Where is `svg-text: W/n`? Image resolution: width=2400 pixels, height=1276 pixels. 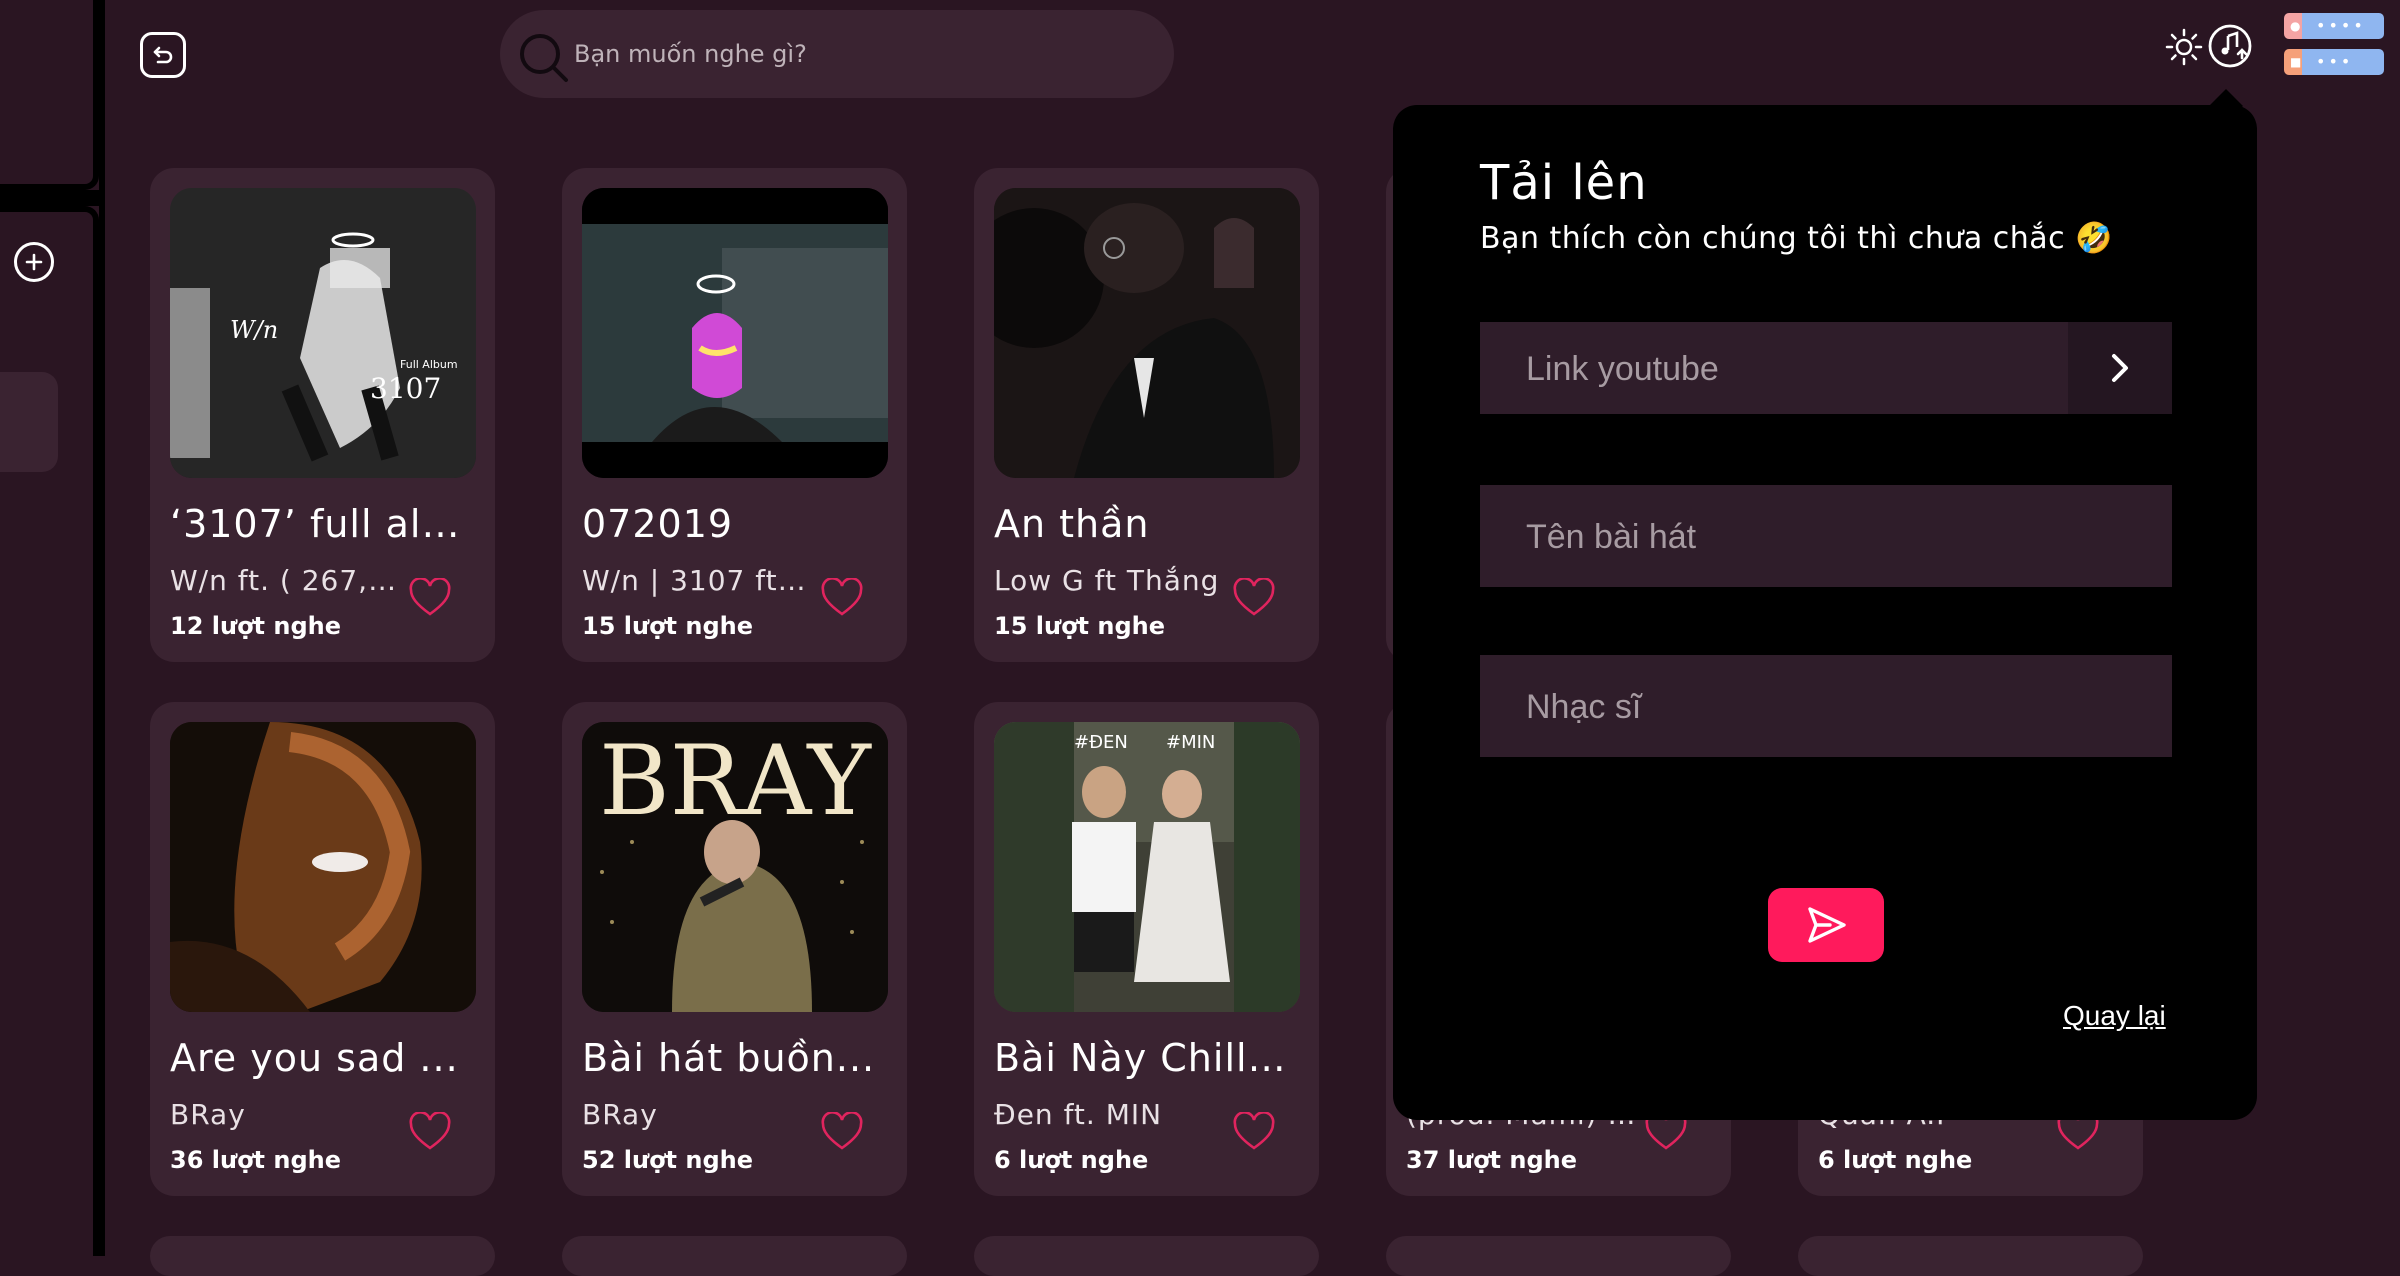 svg-text: W/n is located at coordinates (254, 330).